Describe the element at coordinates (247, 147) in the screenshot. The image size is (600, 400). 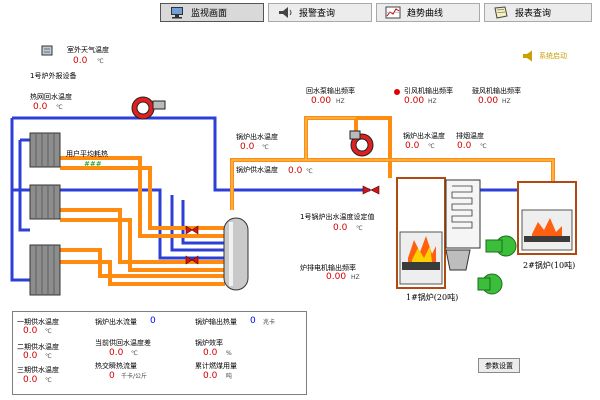
I see `outlet-temp-value: 0.0` at that location.